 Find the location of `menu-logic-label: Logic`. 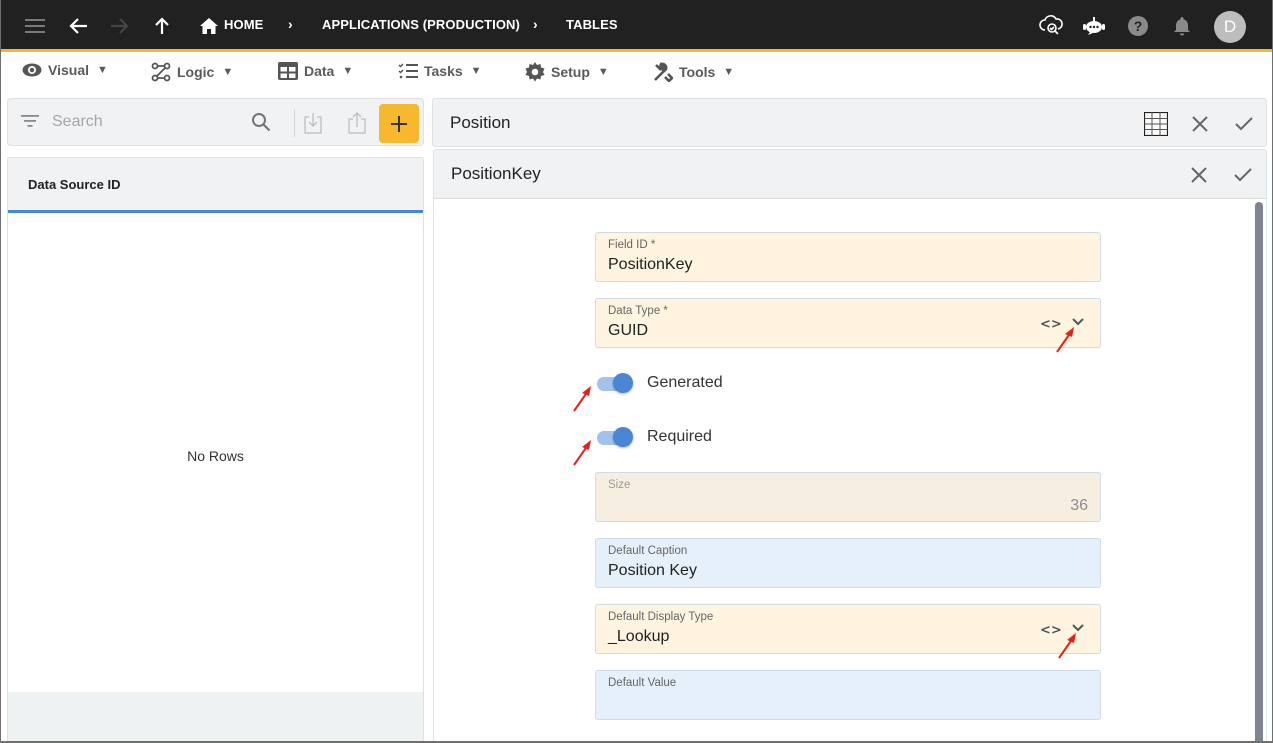

menu-logic-label: Logic is located at coordinates (196, 72).